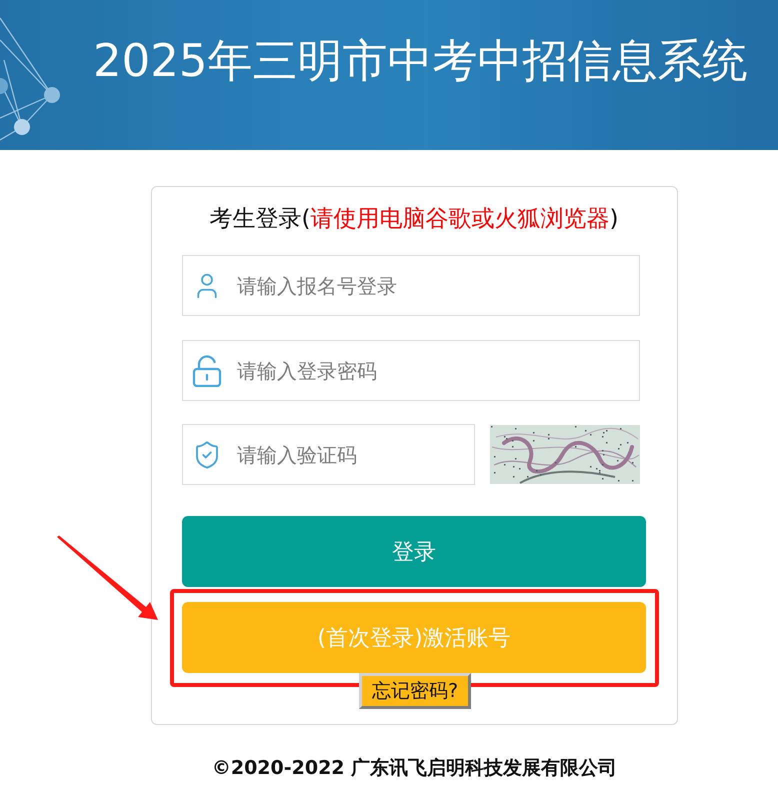 The image size is (778, 796). What do you see at coordinates (415, 768) in the screenshot?
I see `copyright-text: ©2020-2022 广东讯飞启明科技发展有限公司` at bounding box center [415, 768].